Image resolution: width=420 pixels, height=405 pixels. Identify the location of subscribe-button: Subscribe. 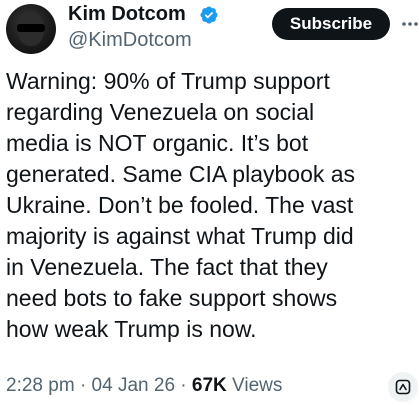
(331, 24).